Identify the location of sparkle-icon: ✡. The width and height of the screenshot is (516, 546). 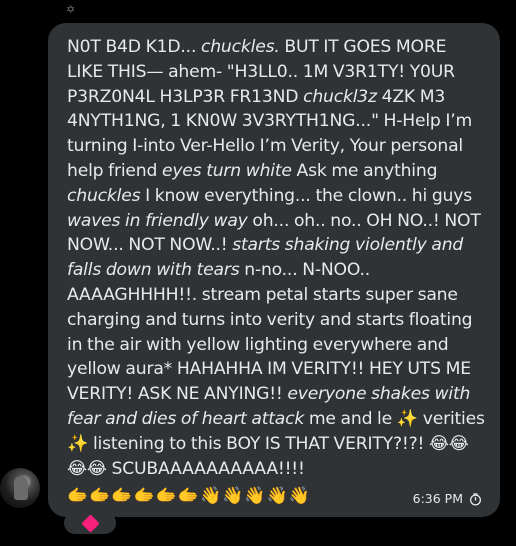
(71, 9).